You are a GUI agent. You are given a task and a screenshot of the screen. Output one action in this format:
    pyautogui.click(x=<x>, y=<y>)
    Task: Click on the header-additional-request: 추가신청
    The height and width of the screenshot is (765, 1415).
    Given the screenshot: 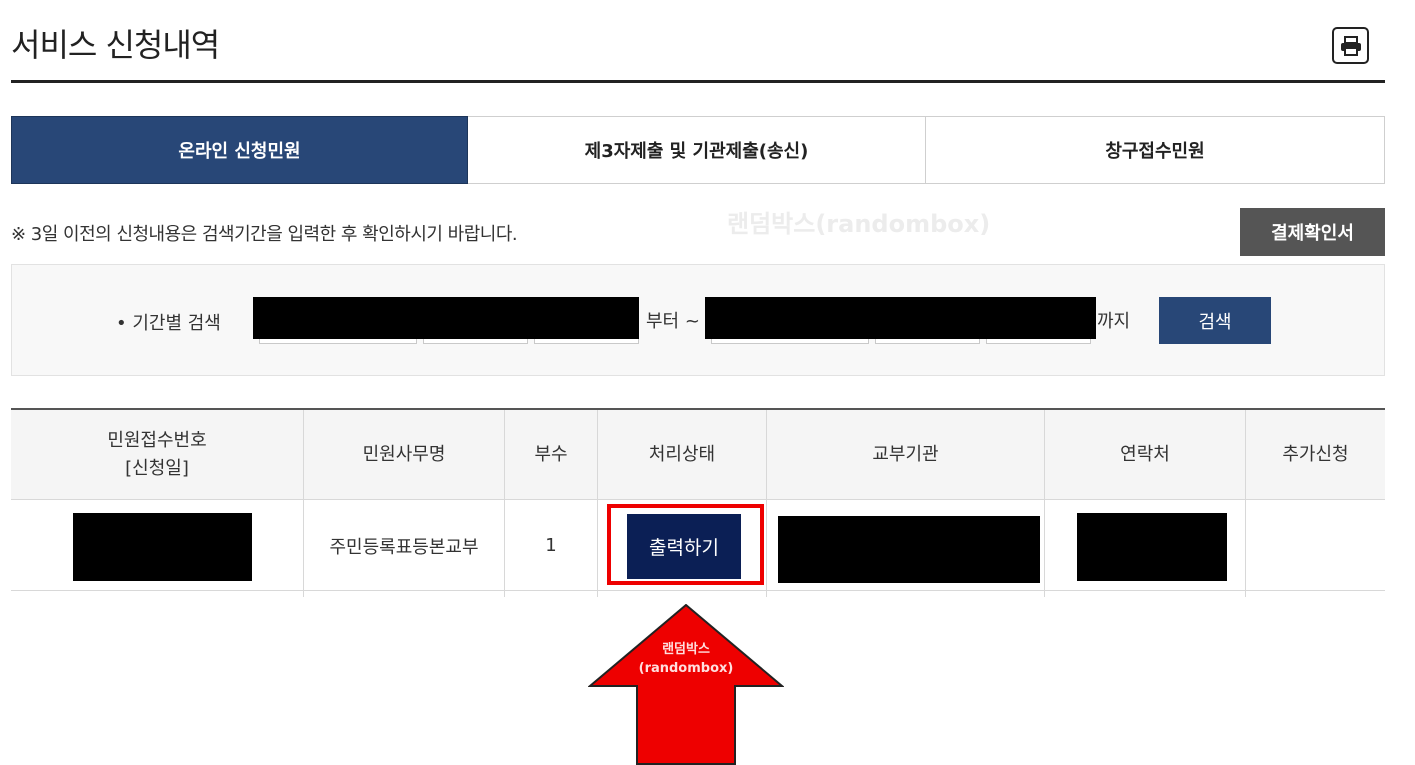 What is the action you would take?
    pyautogui.click(x=1315, y=454)
    